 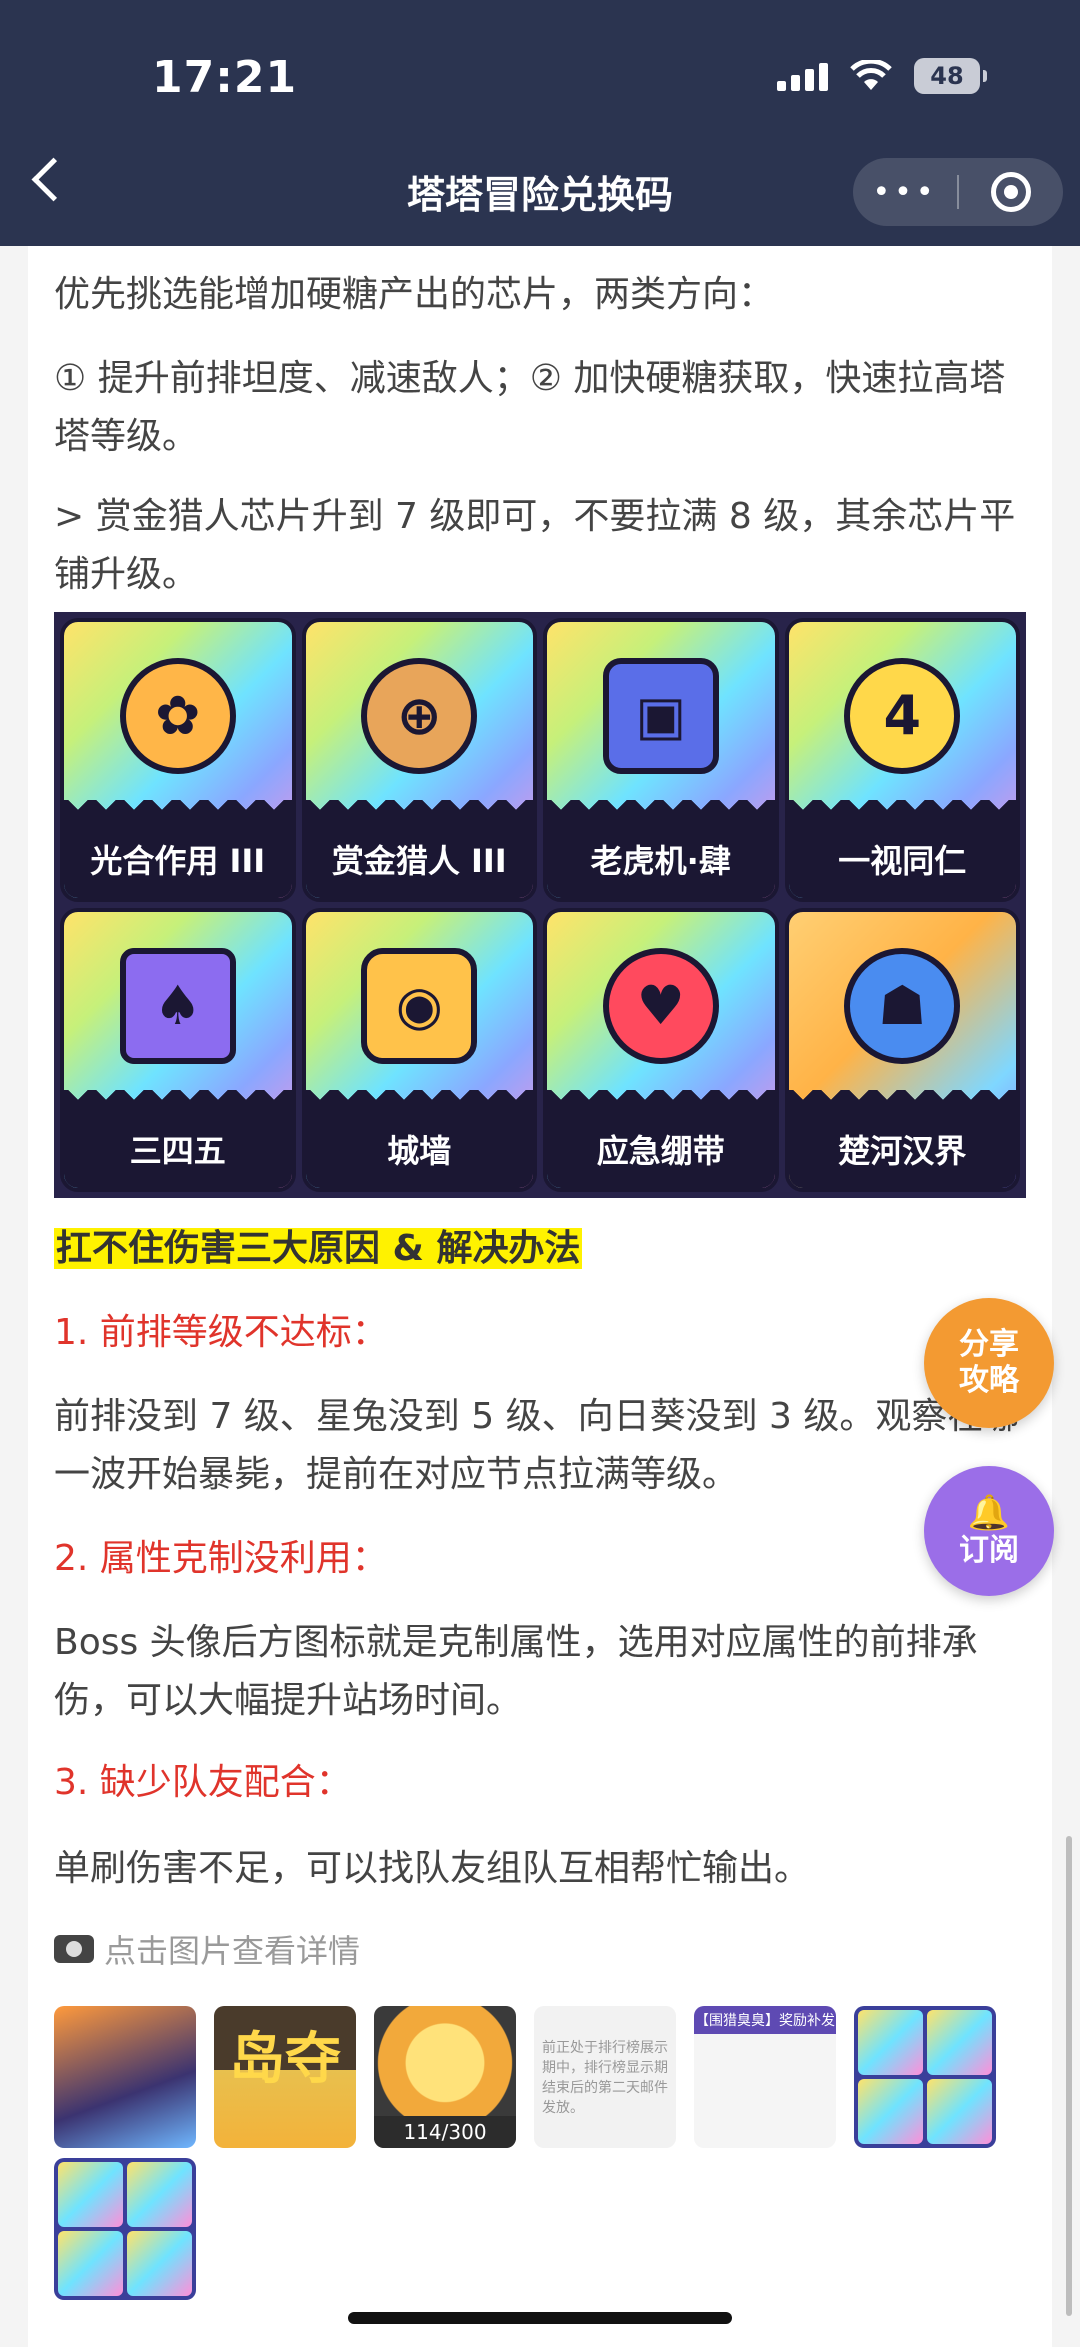 What do you see at coordinates (540, 123) in the screenshot?
I see `top-bar: 17:21 48 塔塔冒险兑换码 •••` at bounding box center [540, 123].